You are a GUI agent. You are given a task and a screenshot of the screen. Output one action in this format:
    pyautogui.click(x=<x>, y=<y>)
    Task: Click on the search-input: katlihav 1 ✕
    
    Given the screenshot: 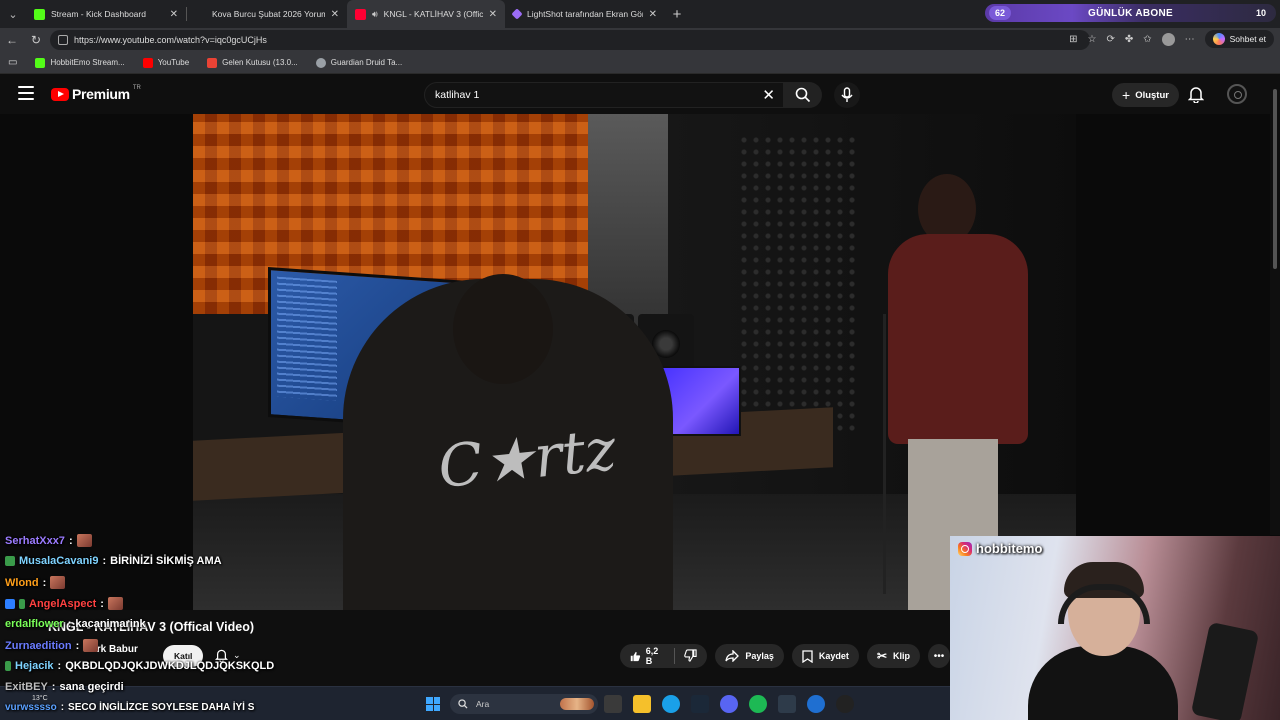 What is the action you would take?
    pyautogui.click(x=604, y=95)
    